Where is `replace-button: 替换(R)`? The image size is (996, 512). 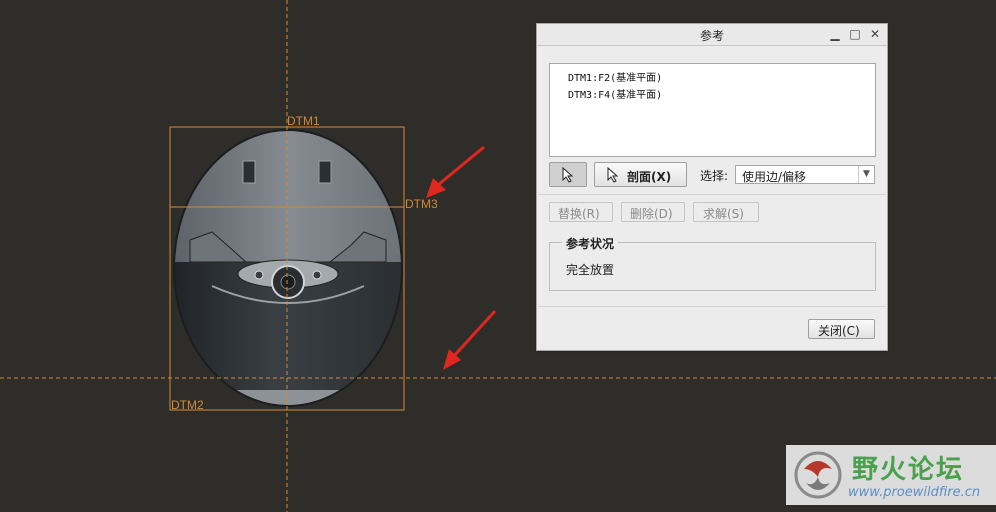 replace-button: 替换(R) is located at coordinates (581, 212).